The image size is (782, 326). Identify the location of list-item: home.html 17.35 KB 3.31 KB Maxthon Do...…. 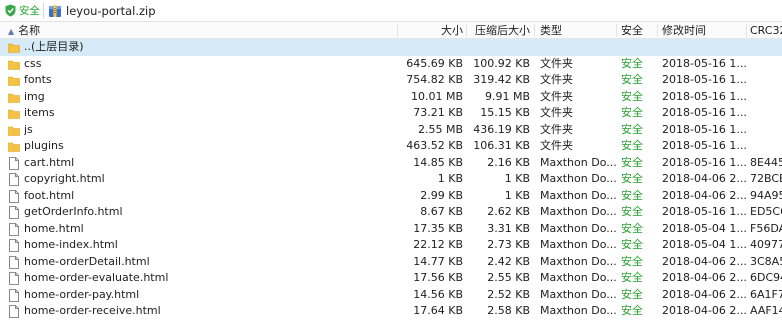
(391, 229).